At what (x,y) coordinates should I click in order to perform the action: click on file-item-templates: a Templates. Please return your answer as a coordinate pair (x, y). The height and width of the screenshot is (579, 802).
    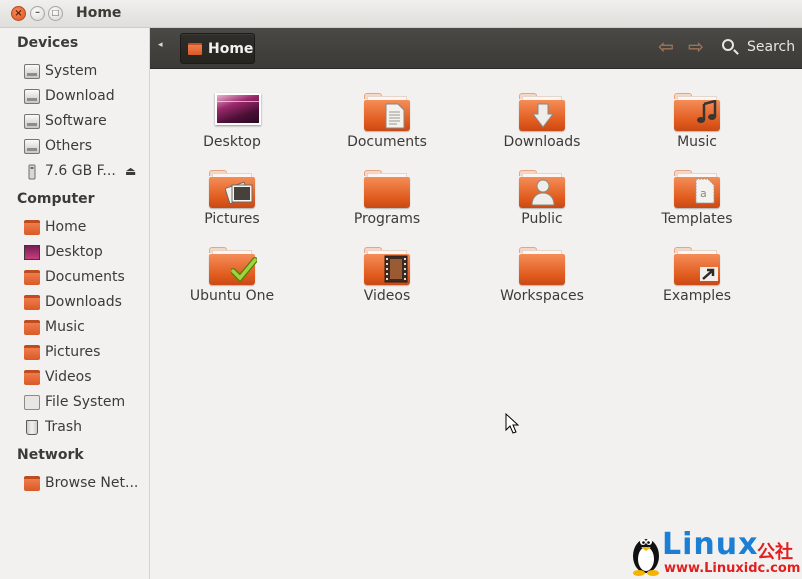
    Looking at the image, I should click on (697, 191).